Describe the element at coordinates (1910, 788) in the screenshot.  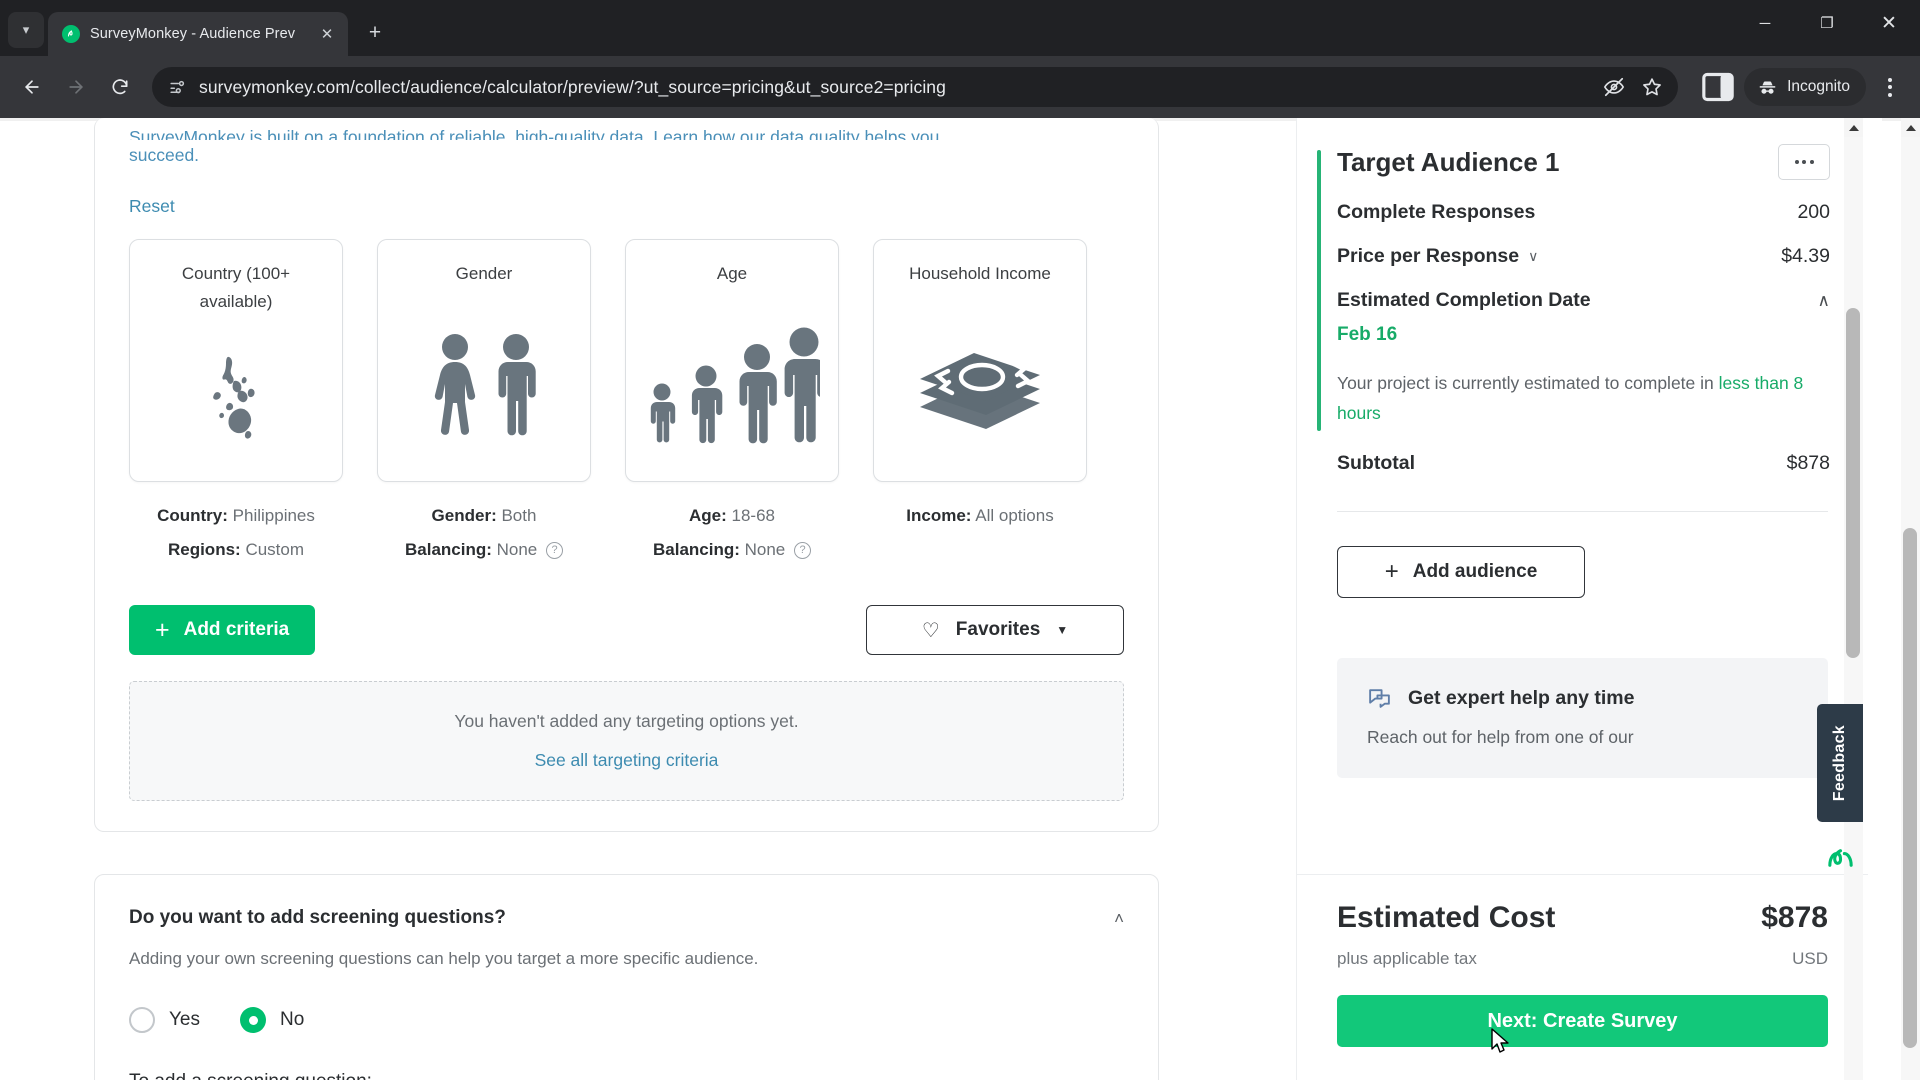
I see `page-scrollbar-thumb` at that location.